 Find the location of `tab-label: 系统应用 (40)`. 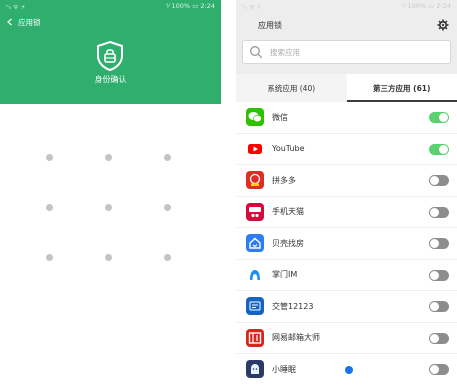

tab-label: 系统应用 (40) is located at coordinates (291, 88).